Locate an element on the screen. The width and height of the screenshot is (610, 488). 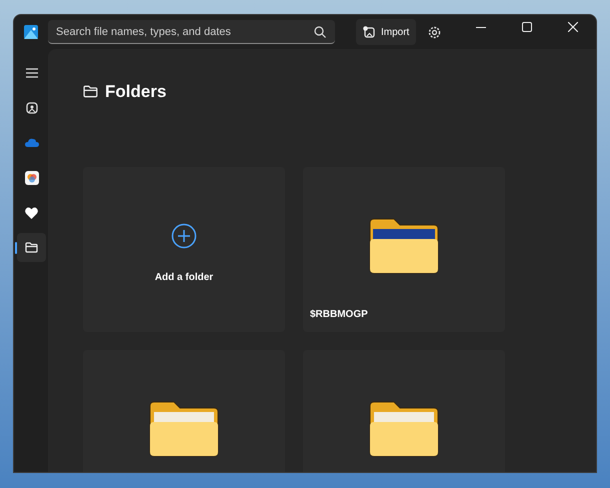
nav-item is located at coordinates (31, 247).